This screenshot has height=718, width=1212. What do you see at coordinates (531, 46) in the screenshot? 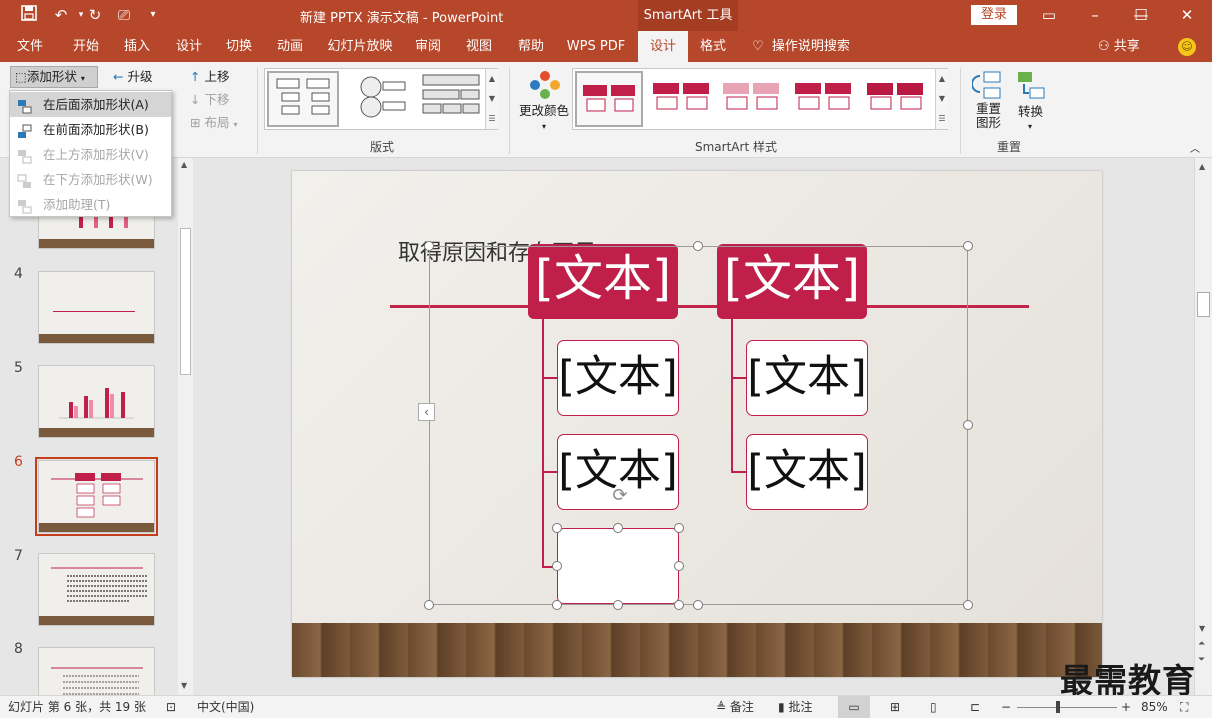
I see `tab-help: 帮助` at bounding box center [531, 46].